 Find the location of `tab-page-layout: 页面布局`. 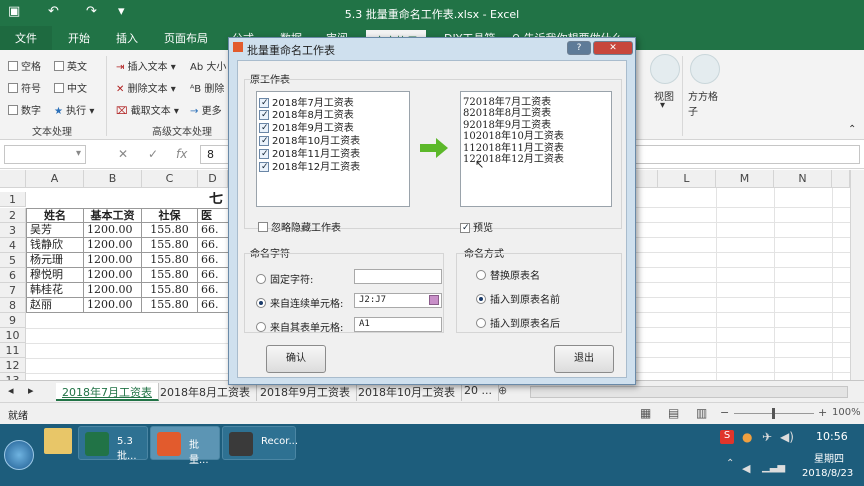

tab-page-layout: 页面布局 is located at coordinates (186, 38).